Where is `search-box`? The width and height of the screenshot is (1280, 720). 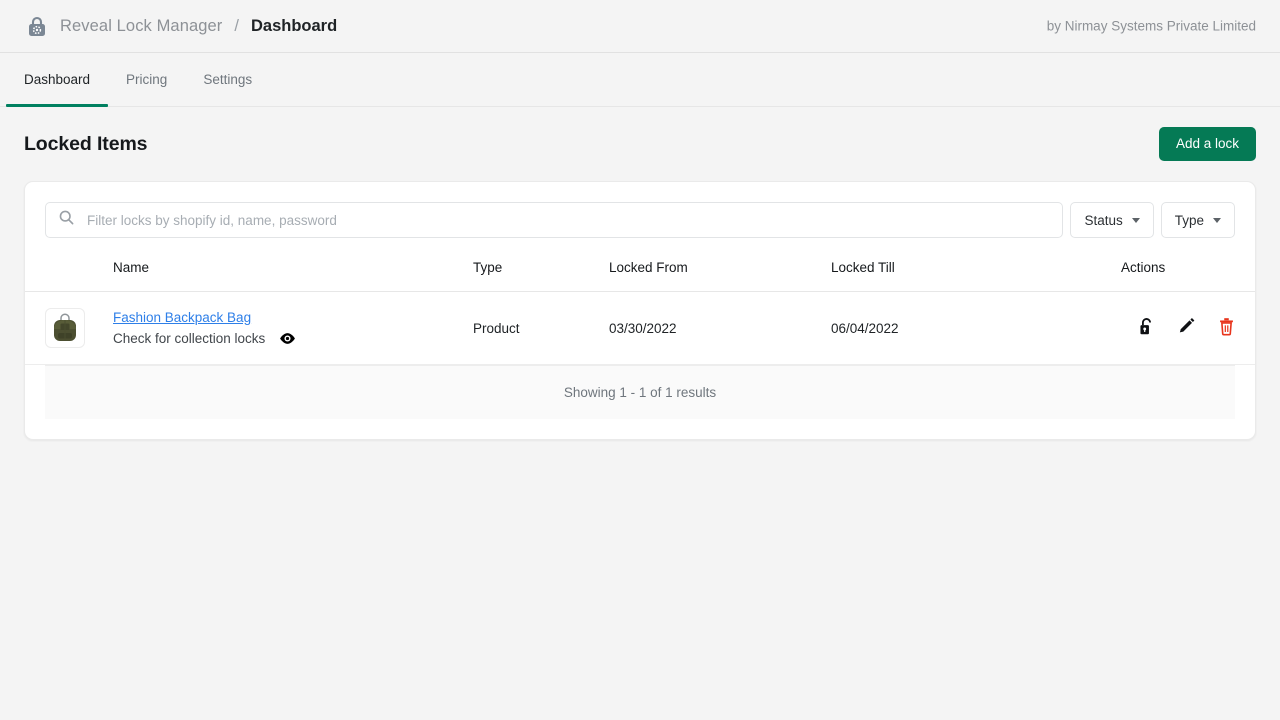
search-box is located at coordinates (554, 220).